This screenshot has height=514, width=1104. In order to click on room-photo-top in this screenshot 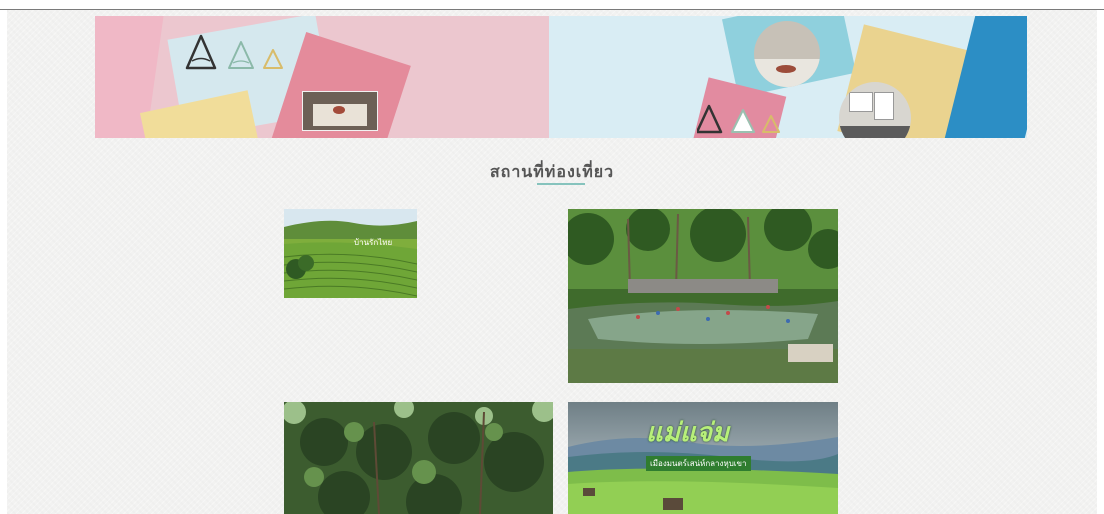, I will do `click(787, 54)`.